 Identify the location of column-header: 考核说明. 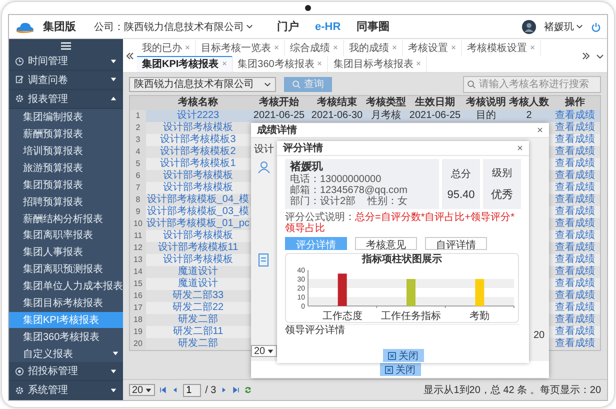
(486, 103).